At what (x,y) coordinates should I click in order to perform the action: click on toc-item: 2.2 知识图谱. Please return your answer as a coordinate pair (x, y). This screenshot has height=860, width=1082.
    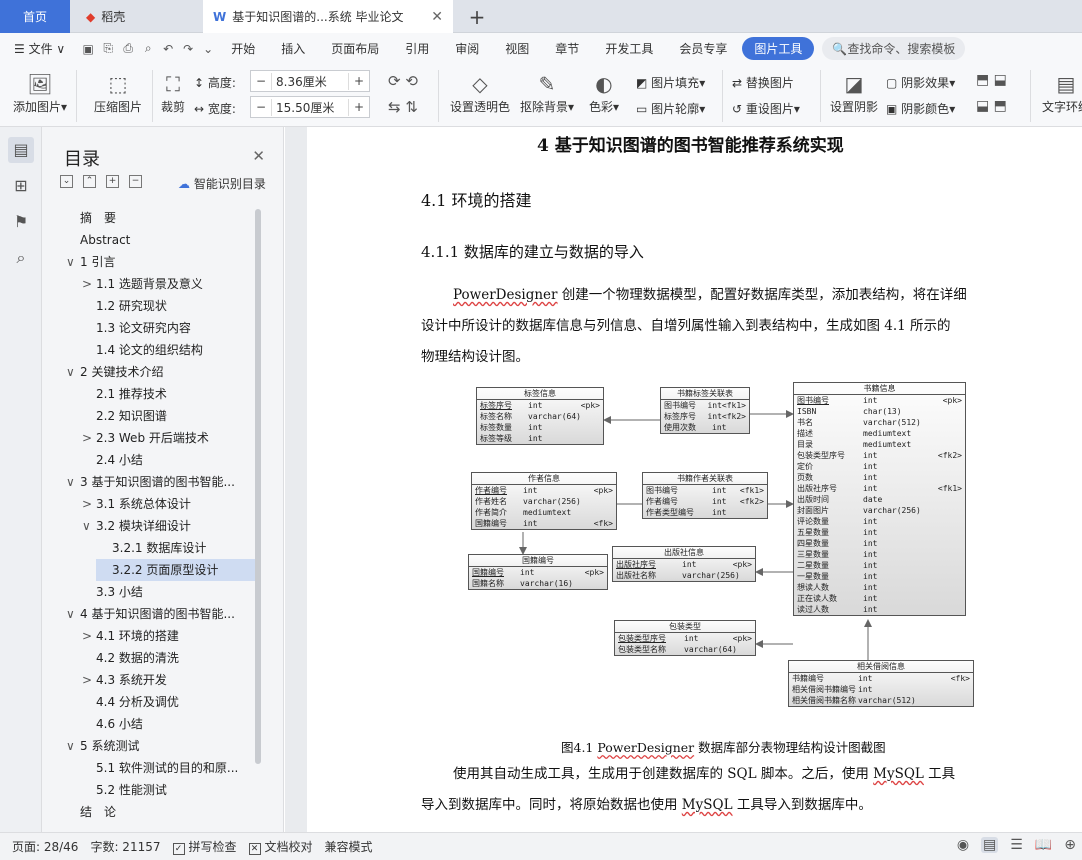
    Looking at the image, I should click on (168, 416).